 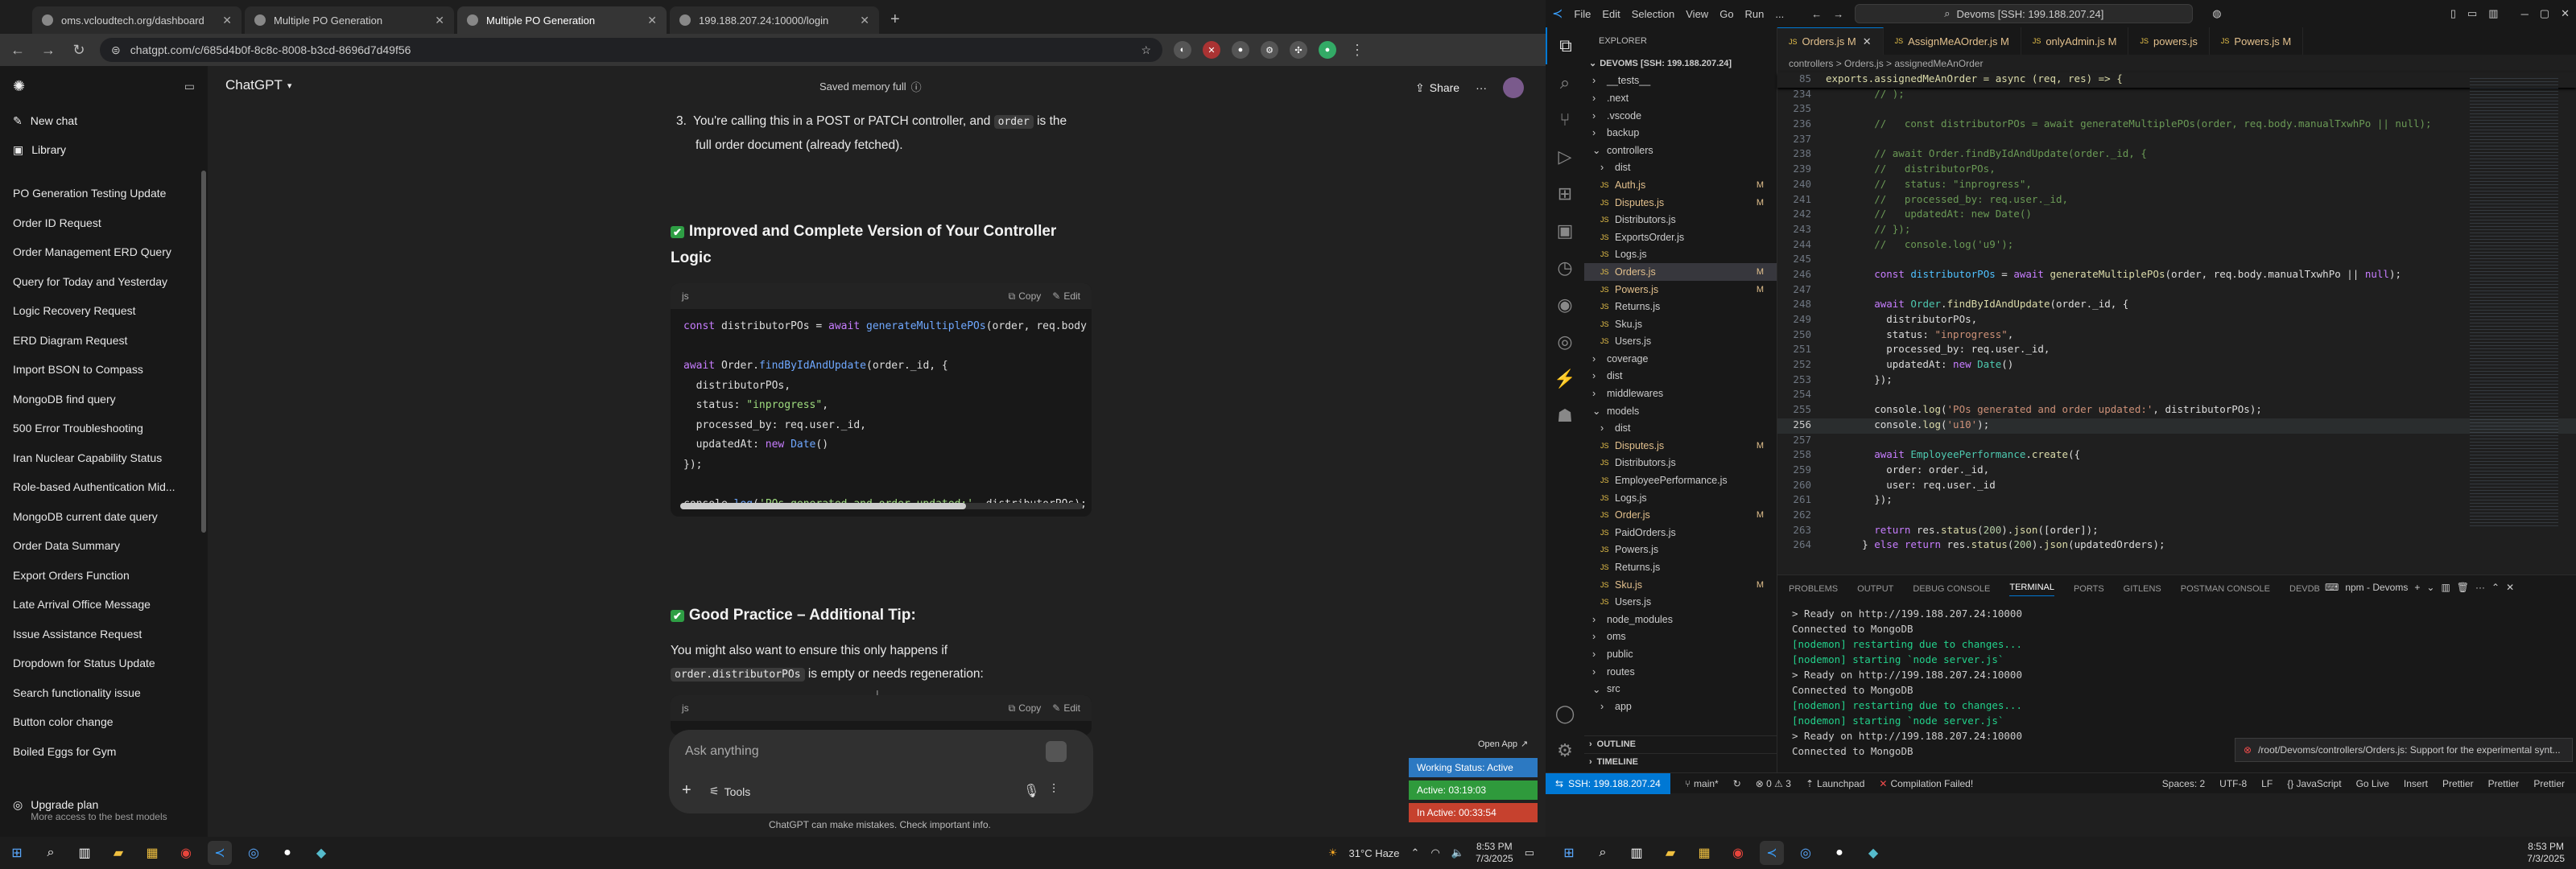 What do you see at coordinates (1681, 185) in the screenshot?
I see `file-item: JS Auth.js M` at bounding box center [1681, 185].